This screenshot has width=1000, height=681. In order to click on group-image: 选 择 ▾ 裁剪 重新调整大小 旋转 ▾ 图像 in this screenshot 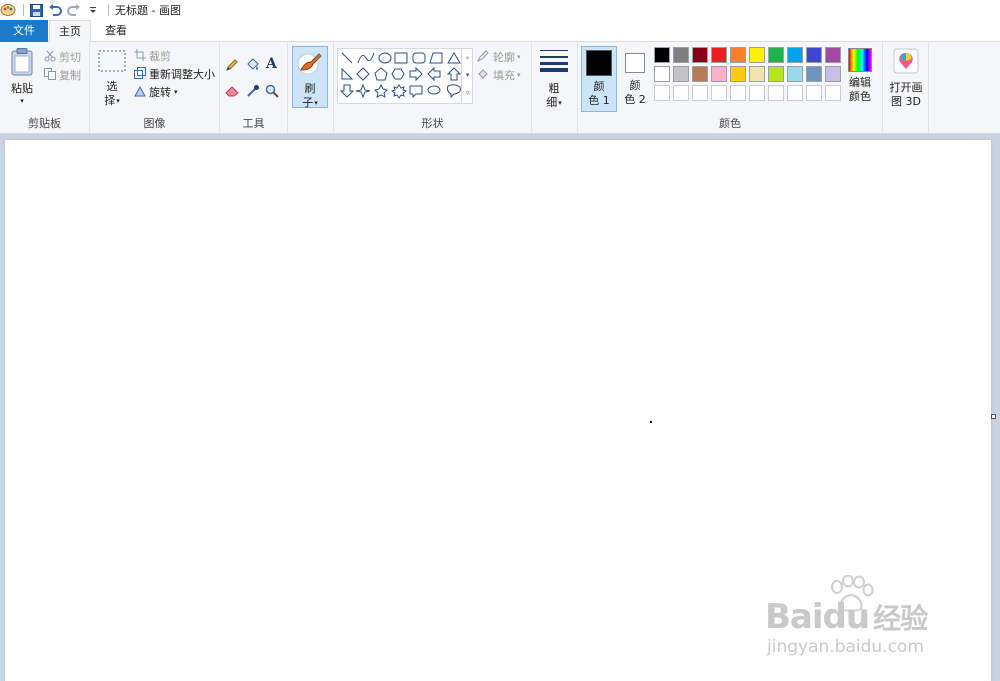, I will do `click(155, 88)`.